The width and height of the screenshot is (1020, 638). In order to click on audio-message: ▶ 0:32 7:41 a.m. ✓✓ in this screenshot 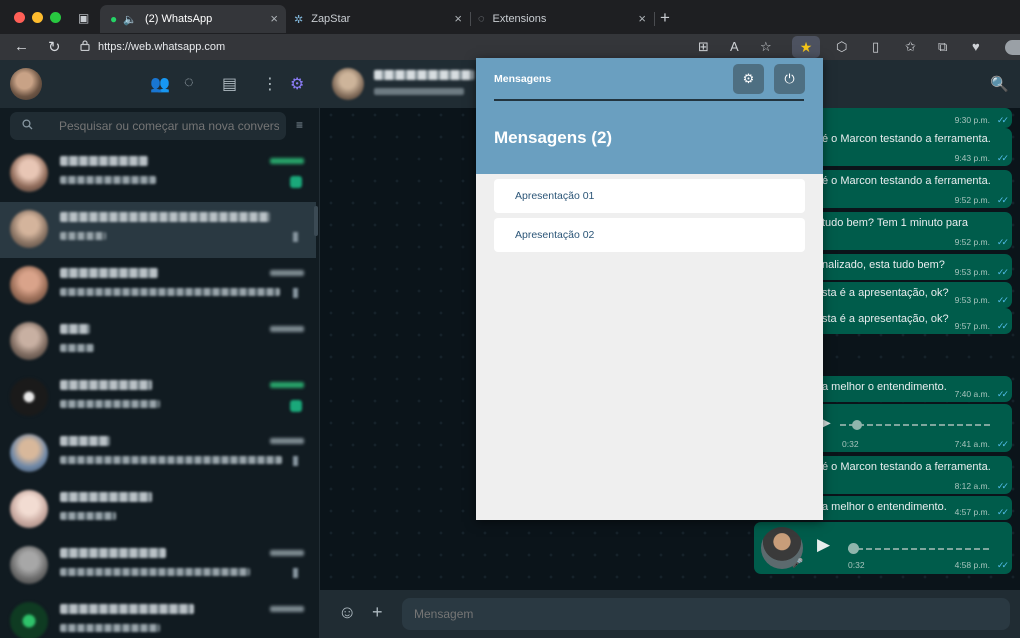, I will do `click(914, 428)`.